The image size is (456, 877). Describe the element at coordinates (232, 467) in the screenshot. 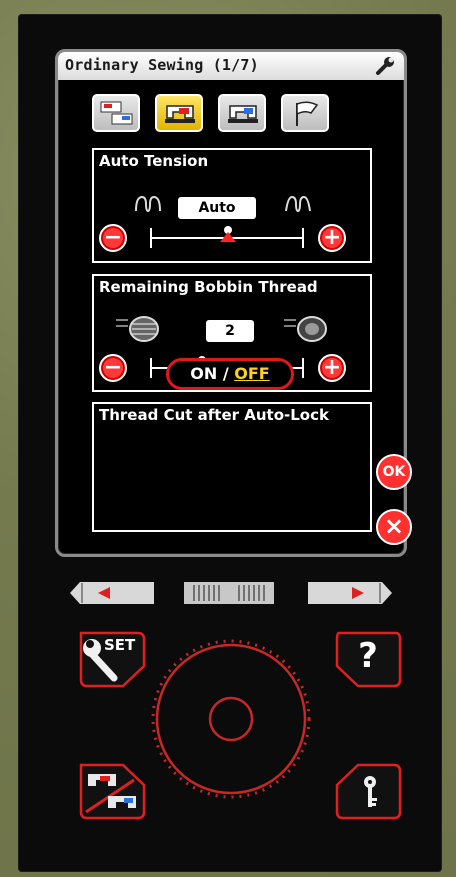

I see `thread-cut-panel: Thread Cut after Auto-Lock` at that location.